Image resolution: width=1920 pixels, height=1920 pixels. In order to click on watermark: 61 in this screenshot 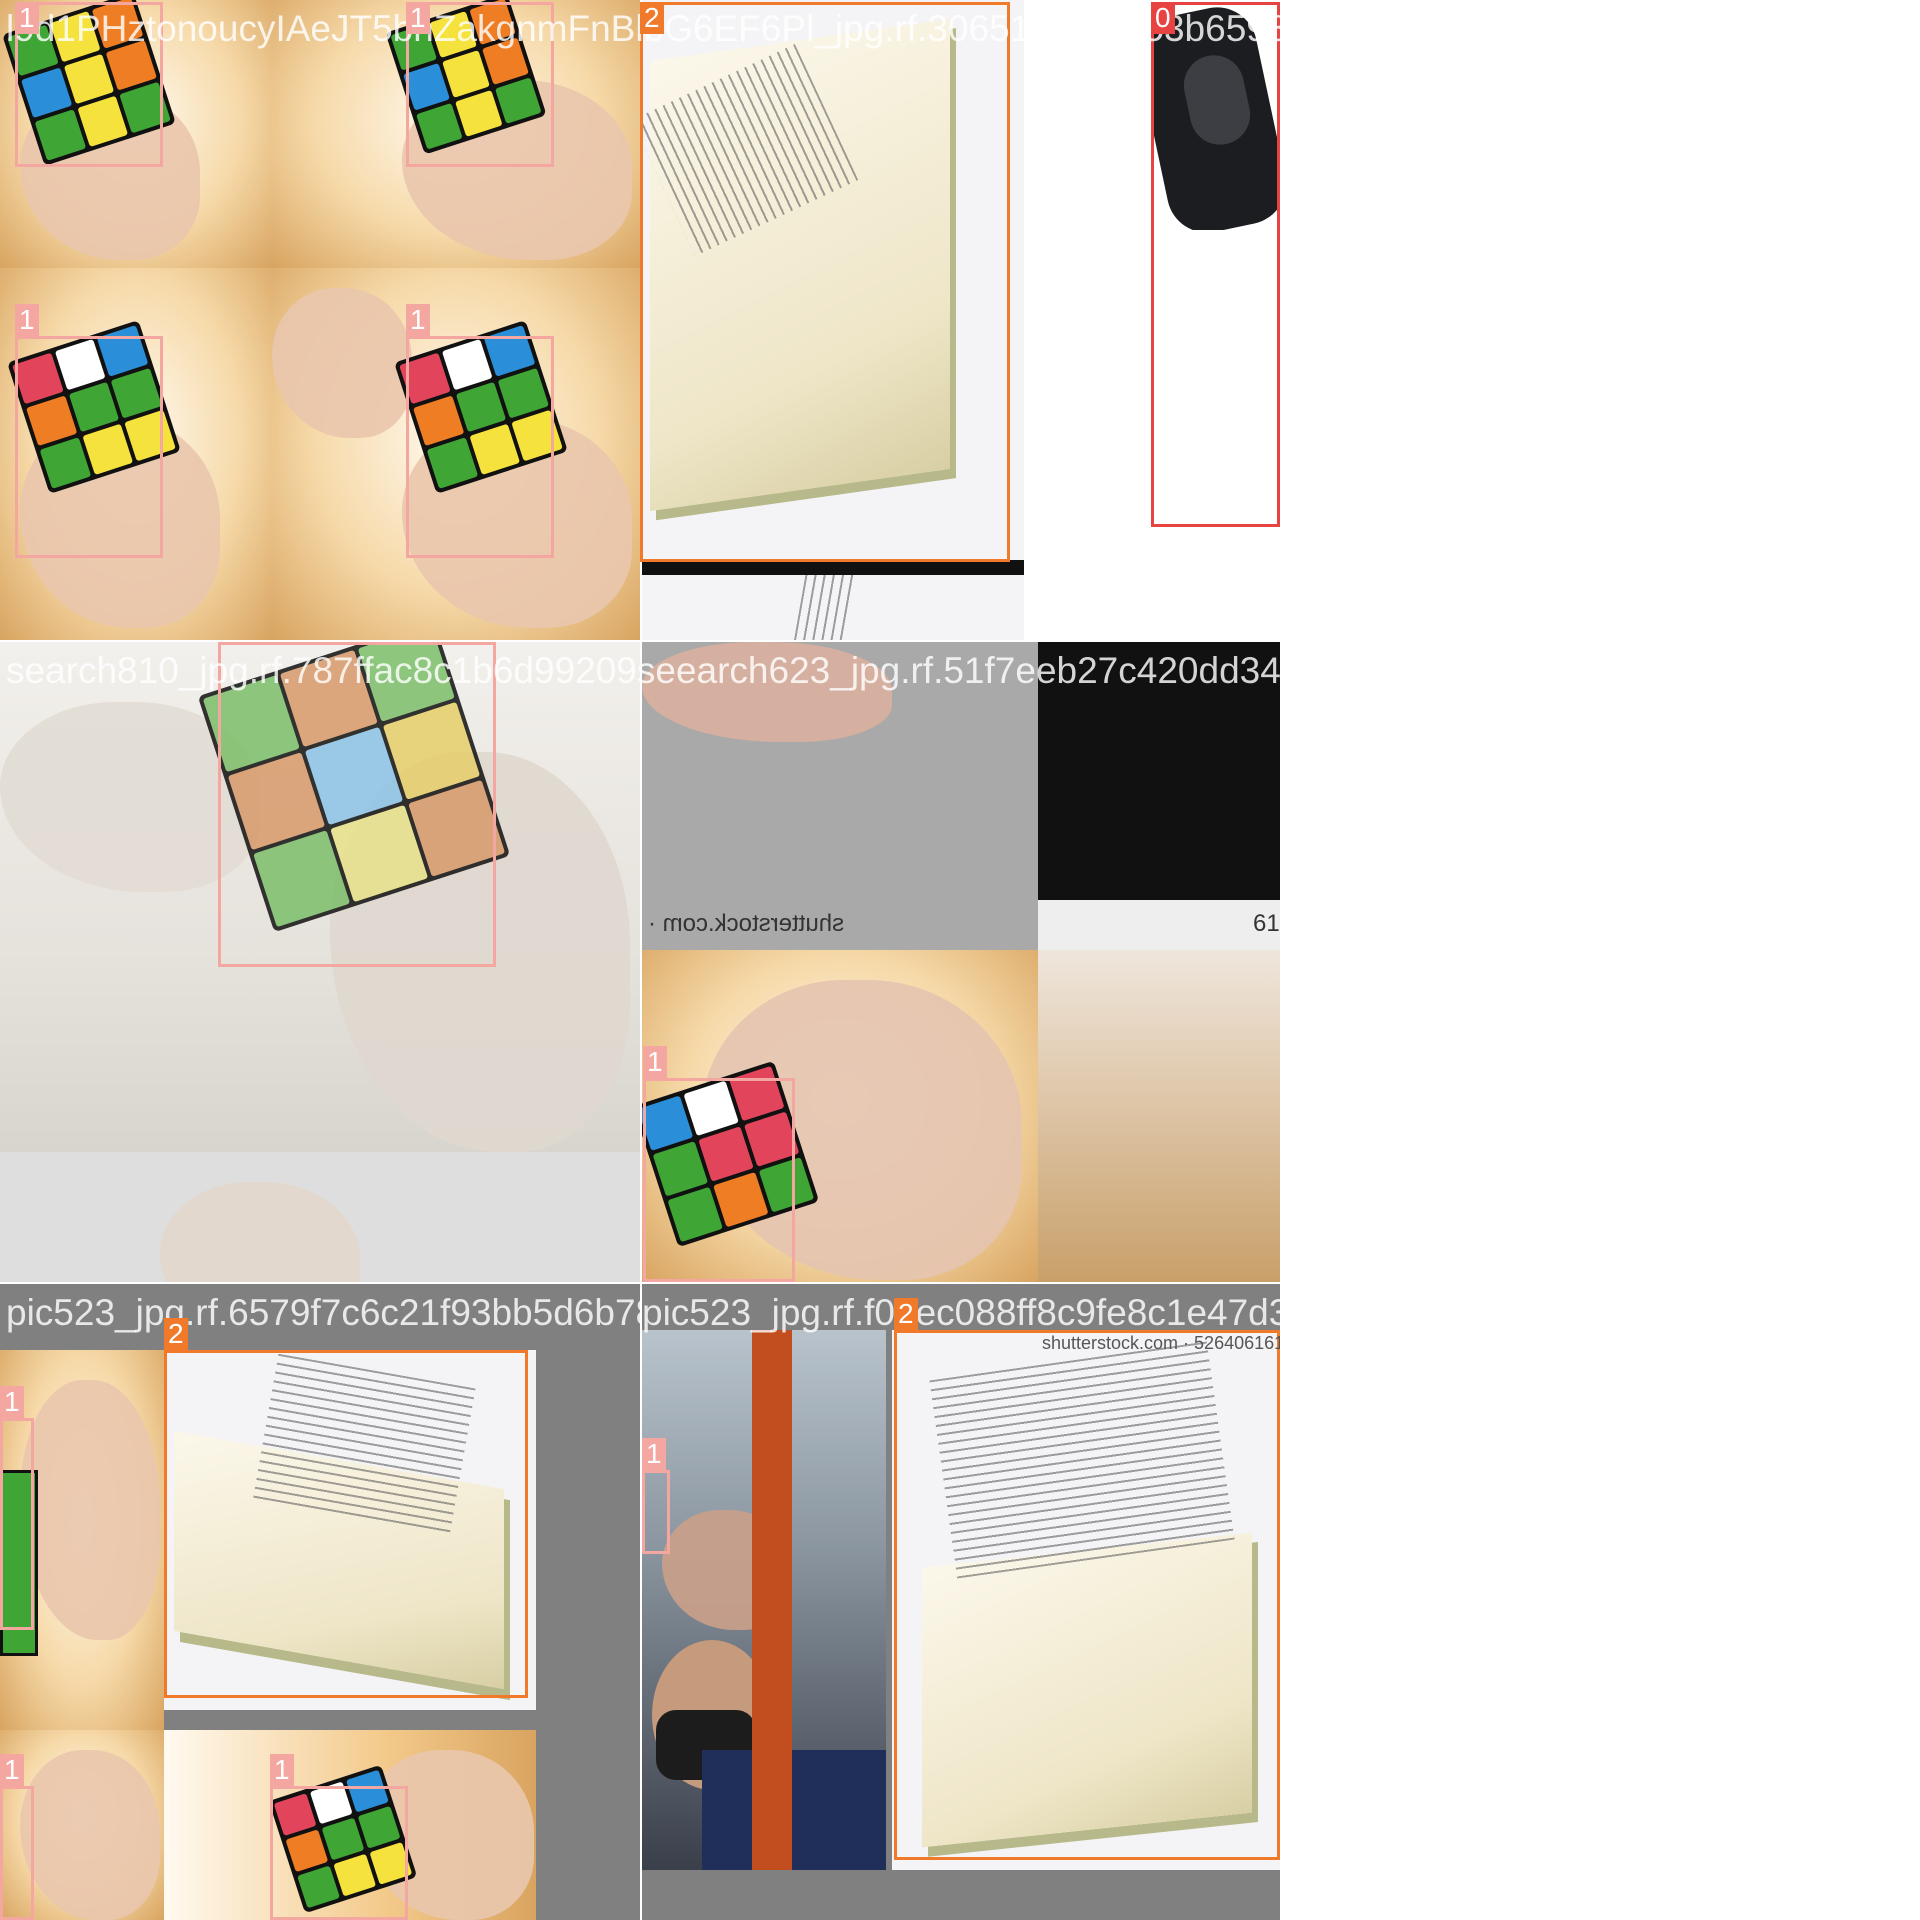, I will do `click(1266, 923)`.